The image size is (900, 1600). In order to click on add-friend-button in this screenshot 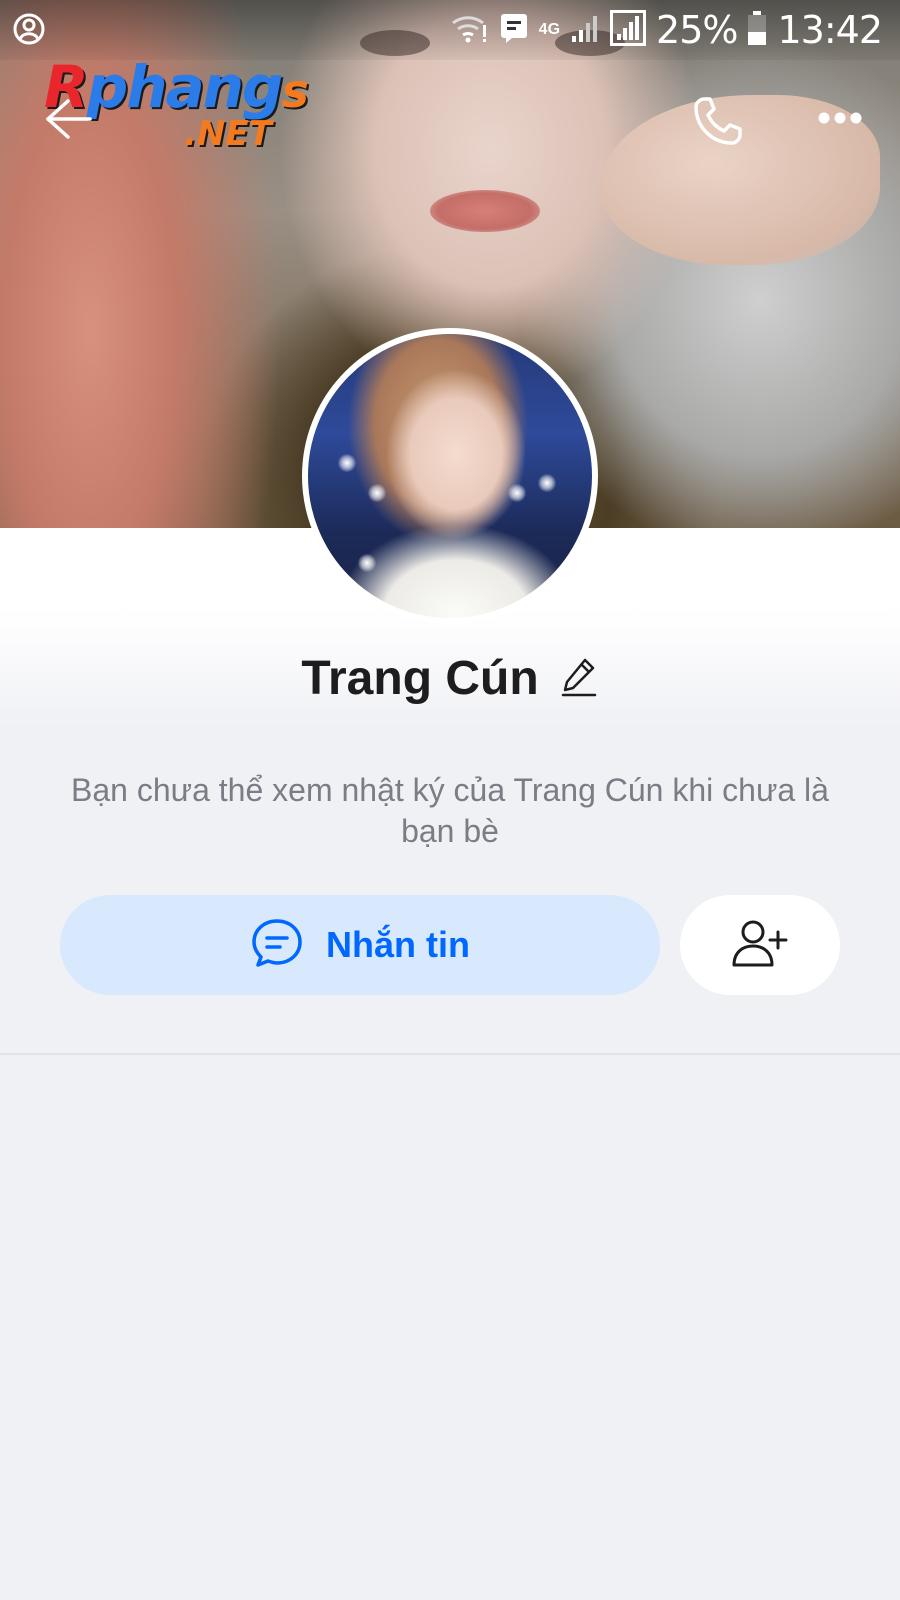, I will do `click(760, 945)`.